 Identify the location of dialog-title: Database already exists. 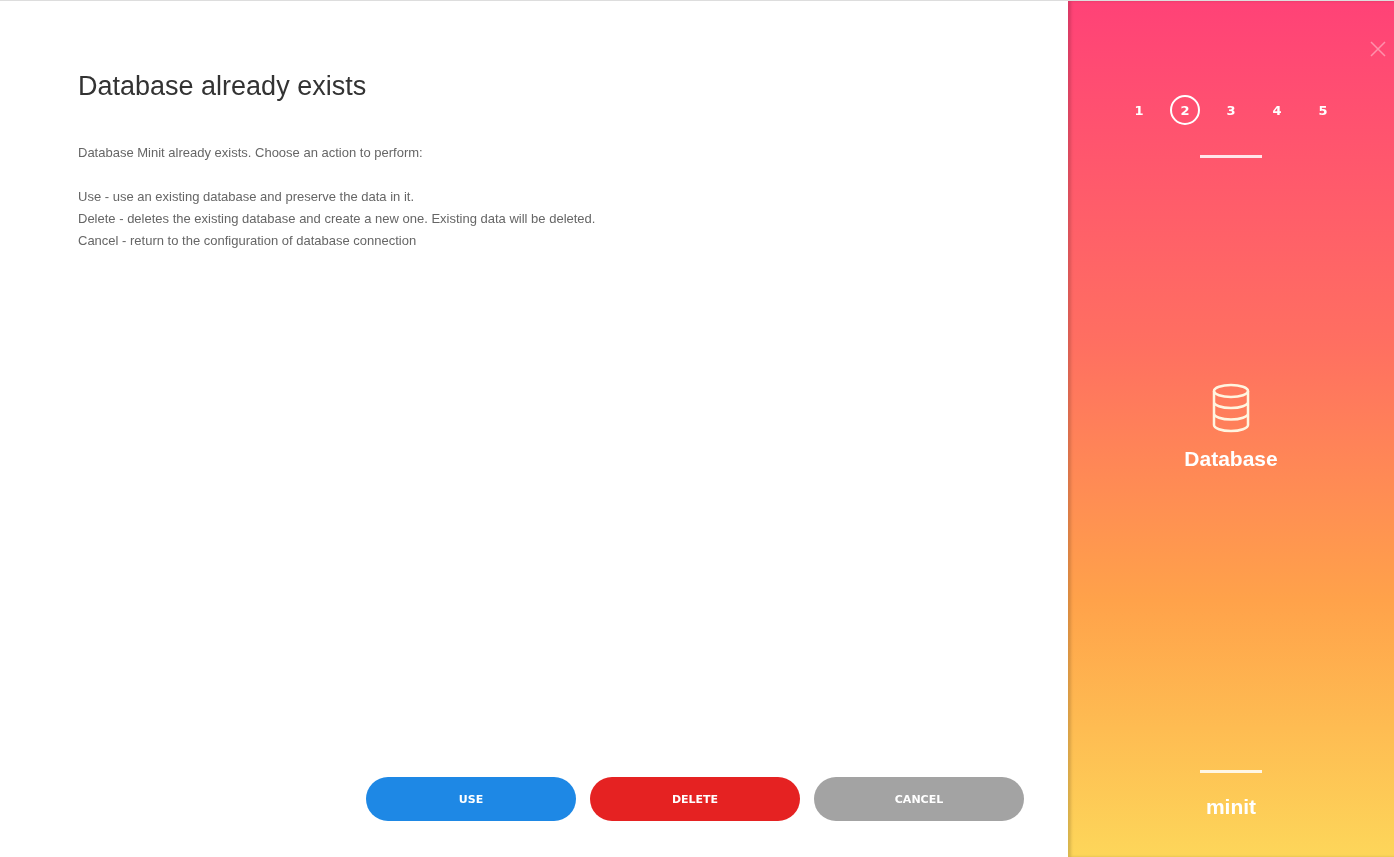
(223, 86).